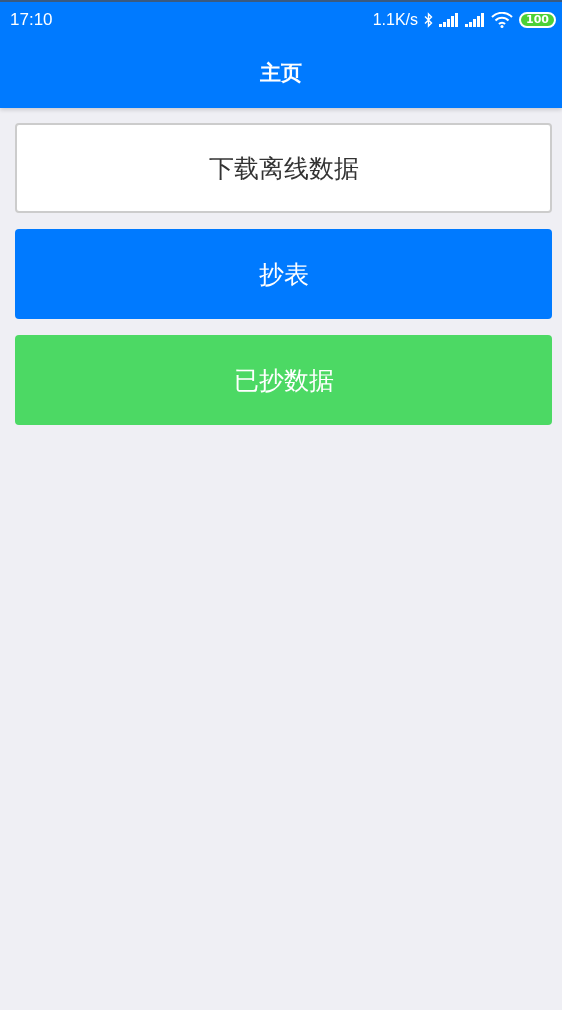 The image size is (562, 1010). Describe the element at coordinates (395, 20) in the screenshot. I see `network-speed: 1.1K/s` at that location.